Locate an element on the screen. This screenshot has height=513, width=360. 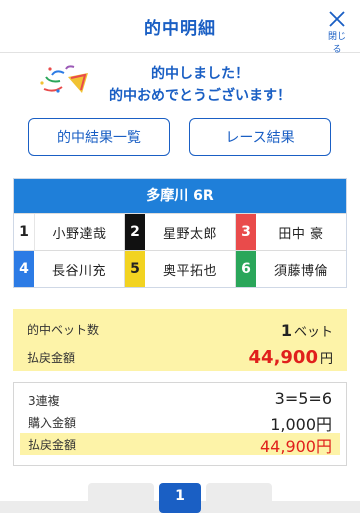
page-title: 的中明細 is located at coordinates (180, 29).